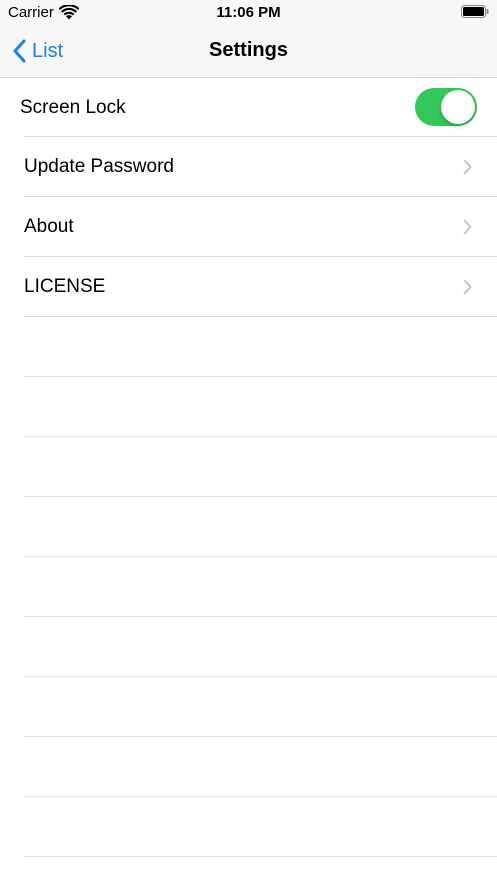  I want to click on about-label: About, so click(49, 226).